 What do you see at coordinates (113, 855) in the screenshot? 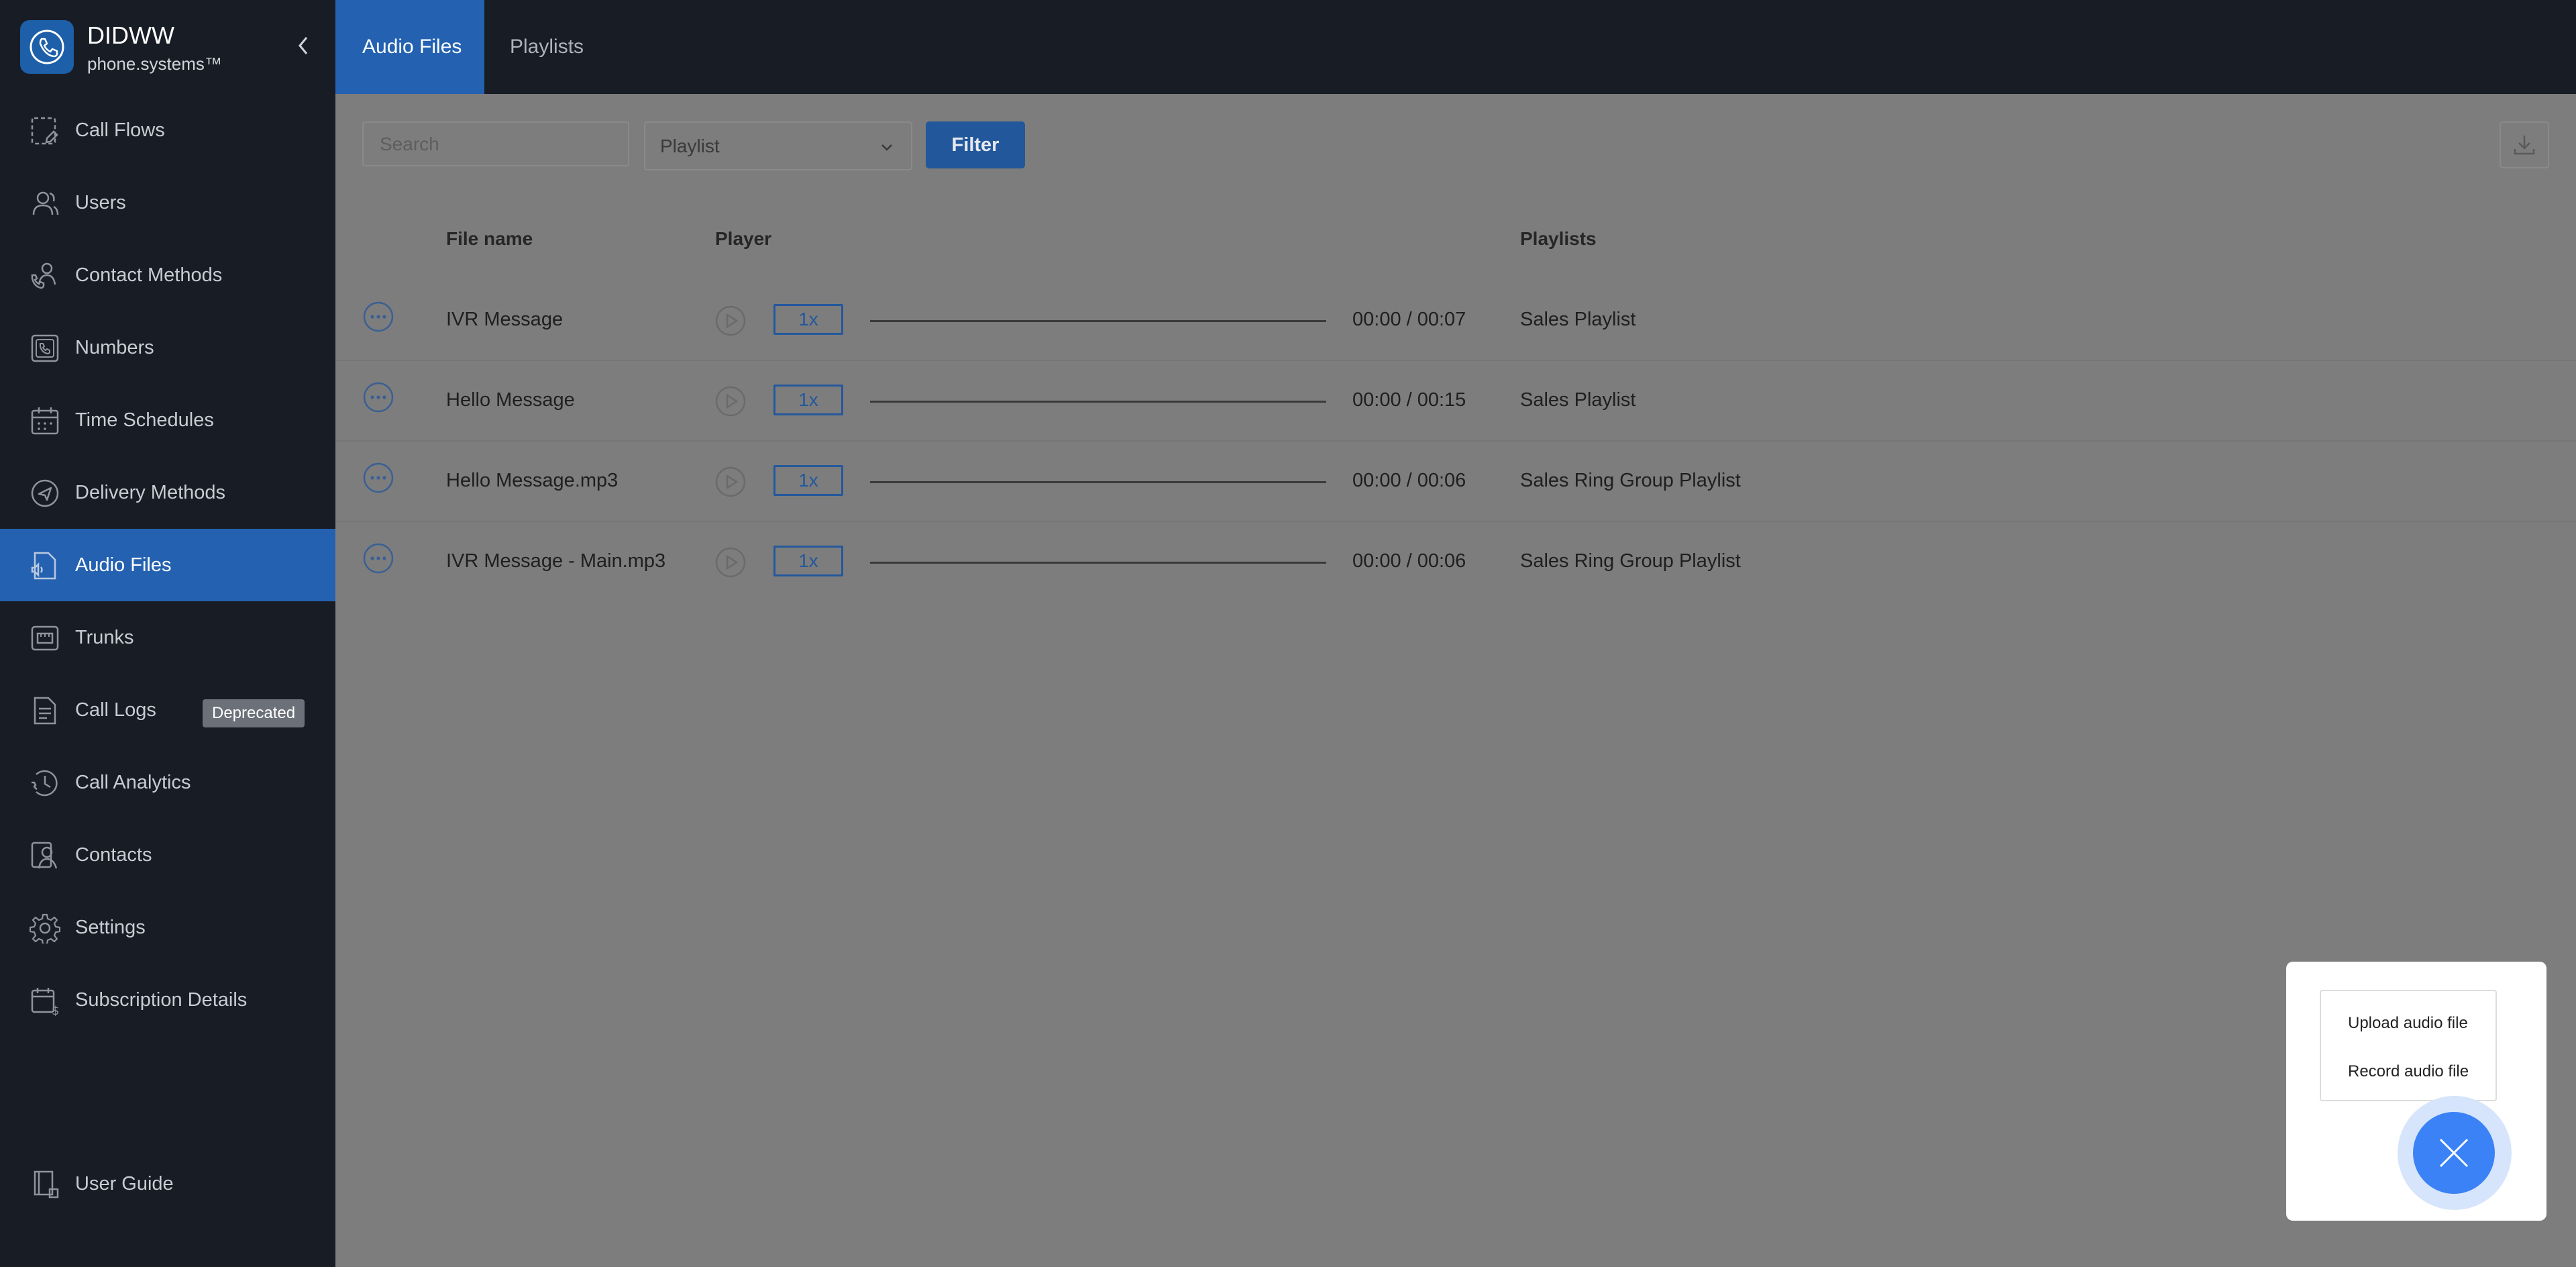
I see `sidebar-item-label: Contacts` at bounding box center [113, 855].